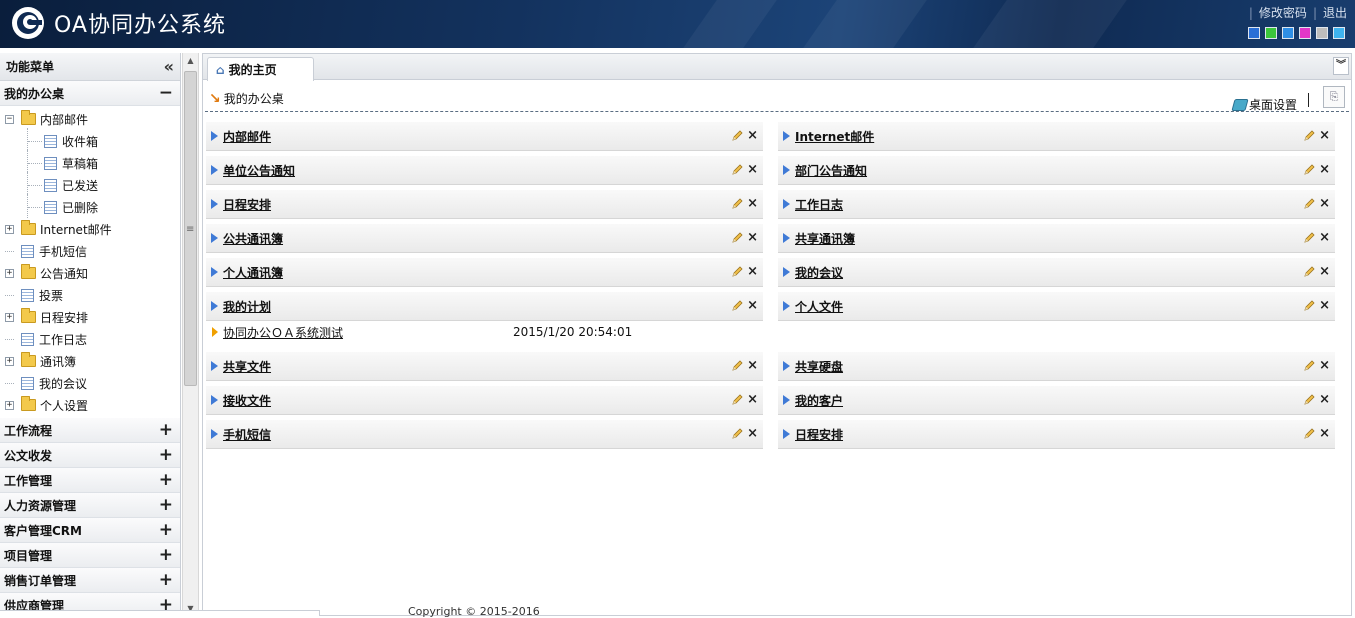 The width and height of the screenshot is (1355, 618). What do you see at coordinates (247, 434) in the screenshot?
I see `panel-title-link: 手机短信` at bounding box center [247, 434].